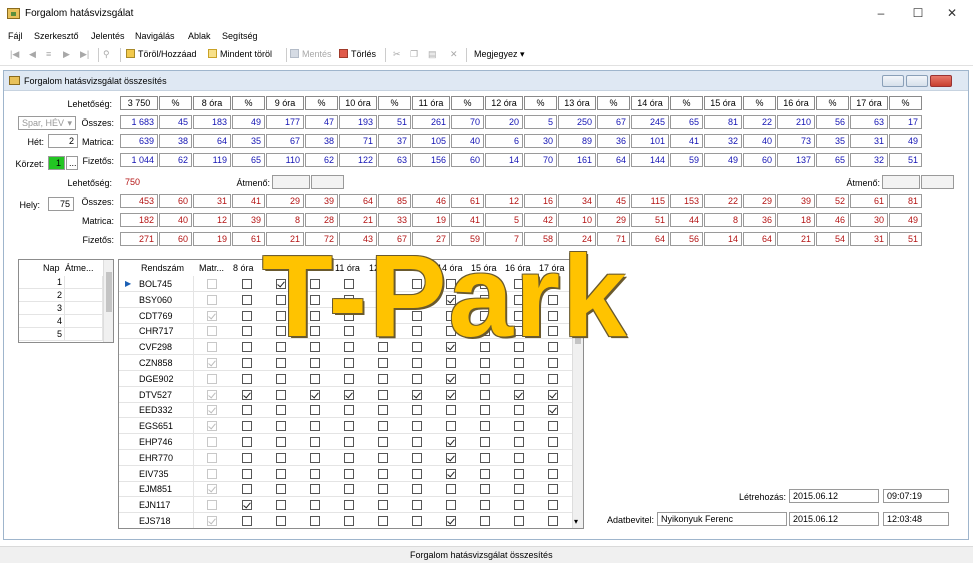 The height and width of the screenshot is (563, 973). I want to click on child-restore-button, so click(917, 81).